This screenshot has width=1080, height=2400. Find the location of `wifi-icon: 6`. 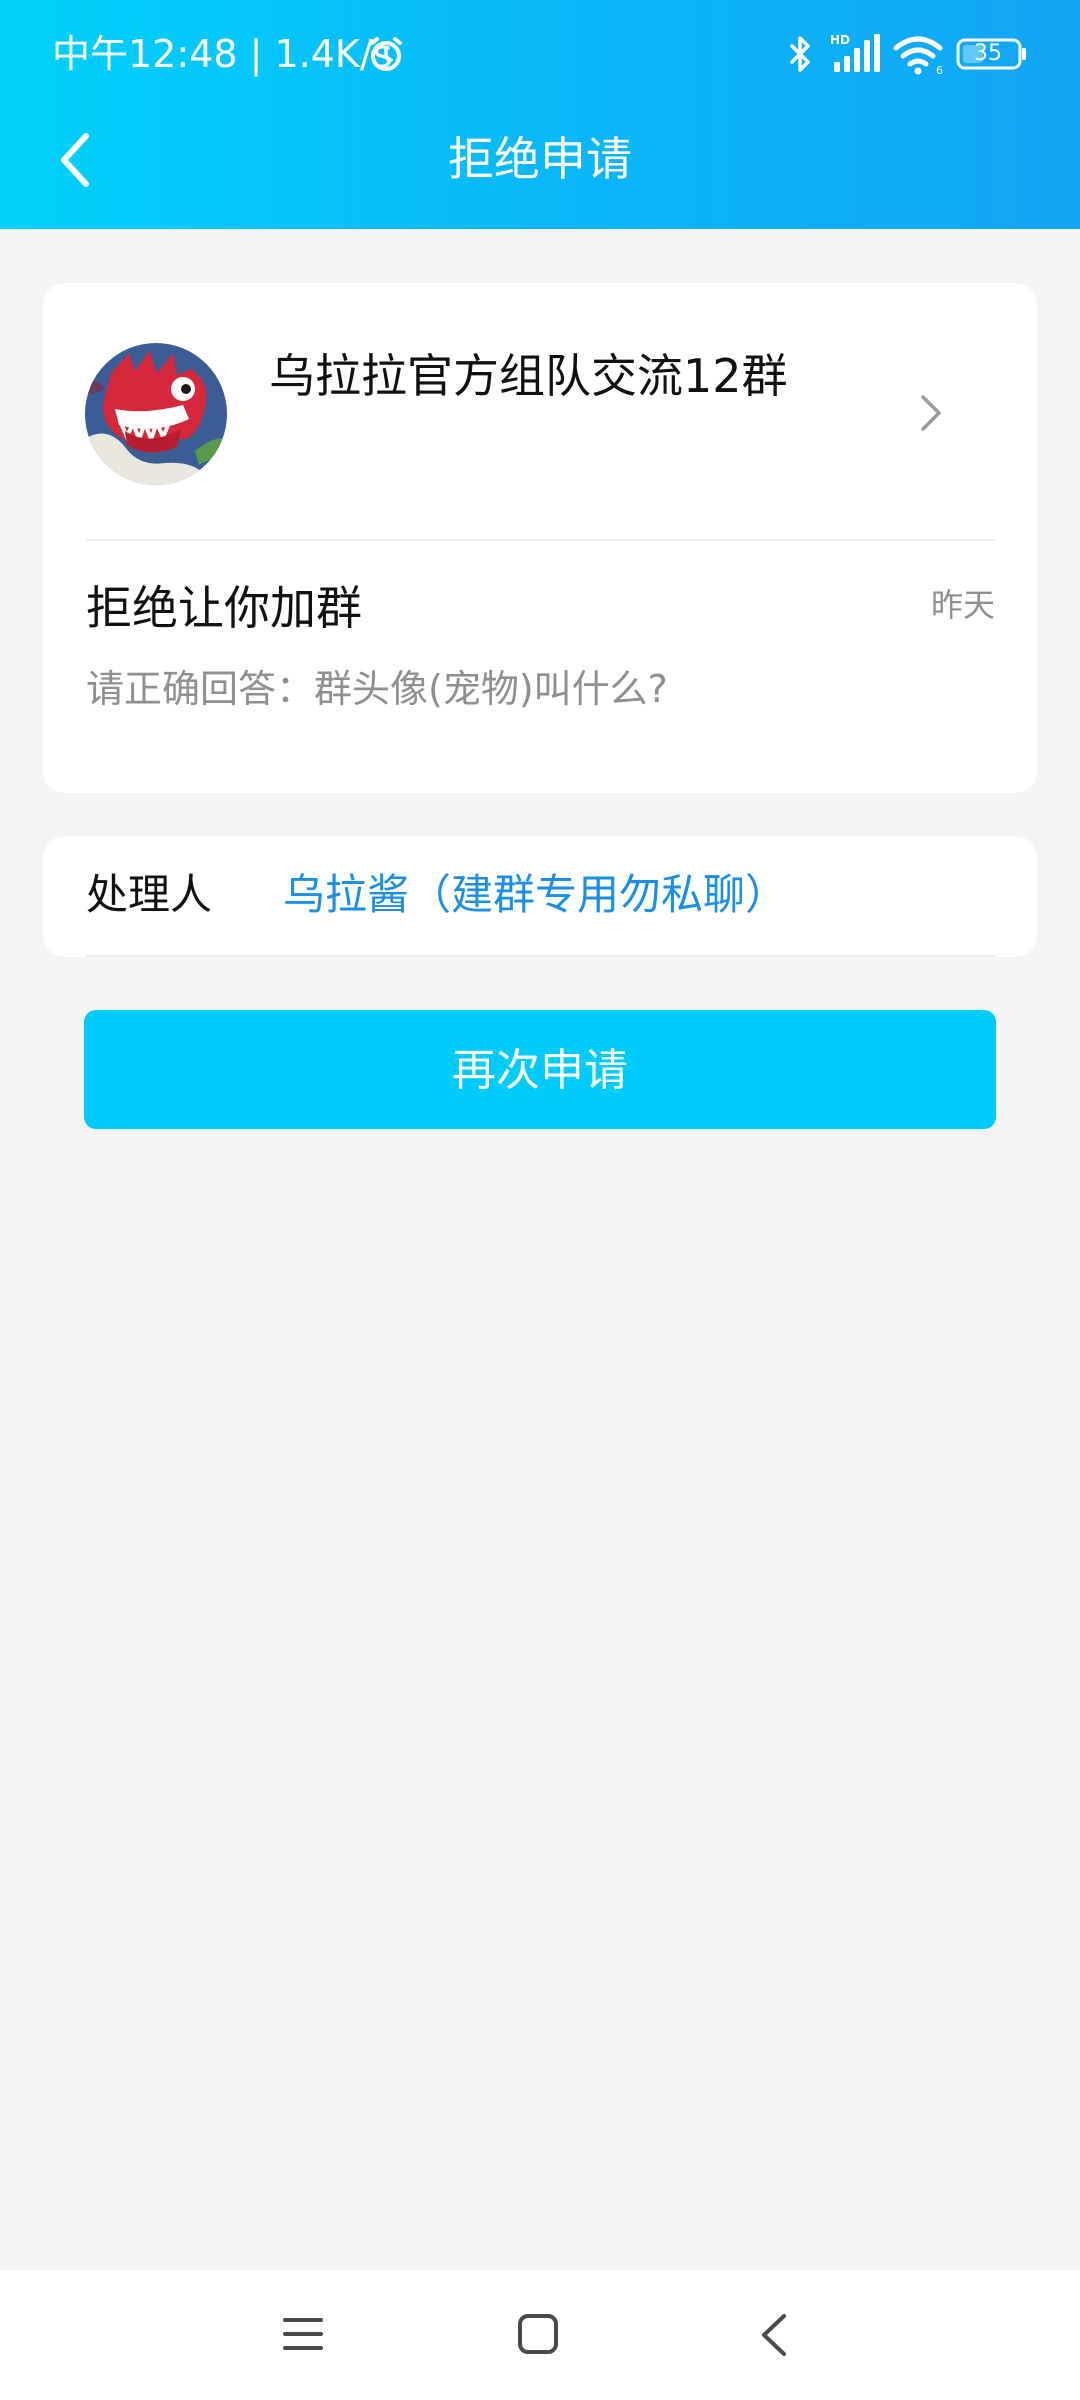

wifi-icon: 6 is located at coordinates (918, 56).